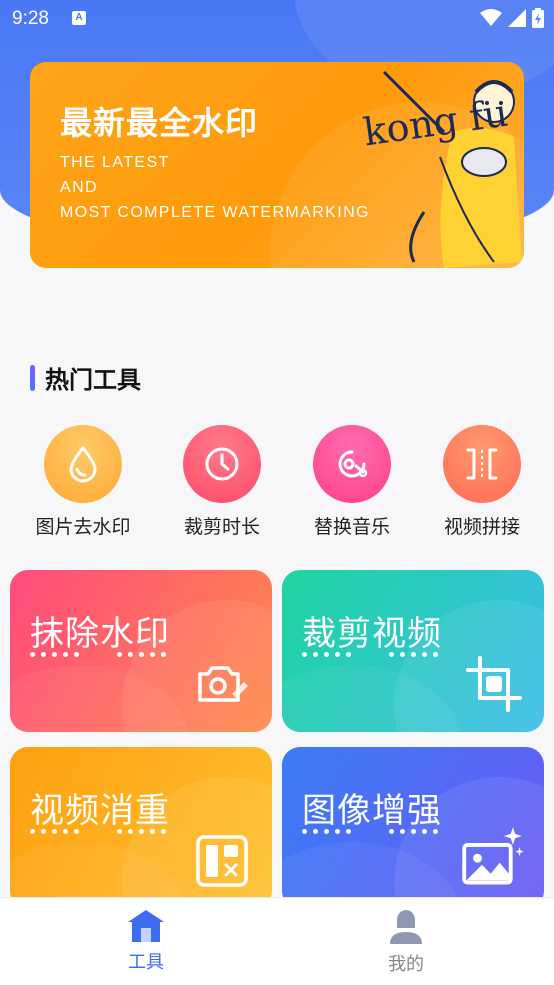 The width and height of the screenshot is (554, 985). Describe the element at coordinates (223, 684) in the screenshot. I see `camera-erase-icon` at that location.